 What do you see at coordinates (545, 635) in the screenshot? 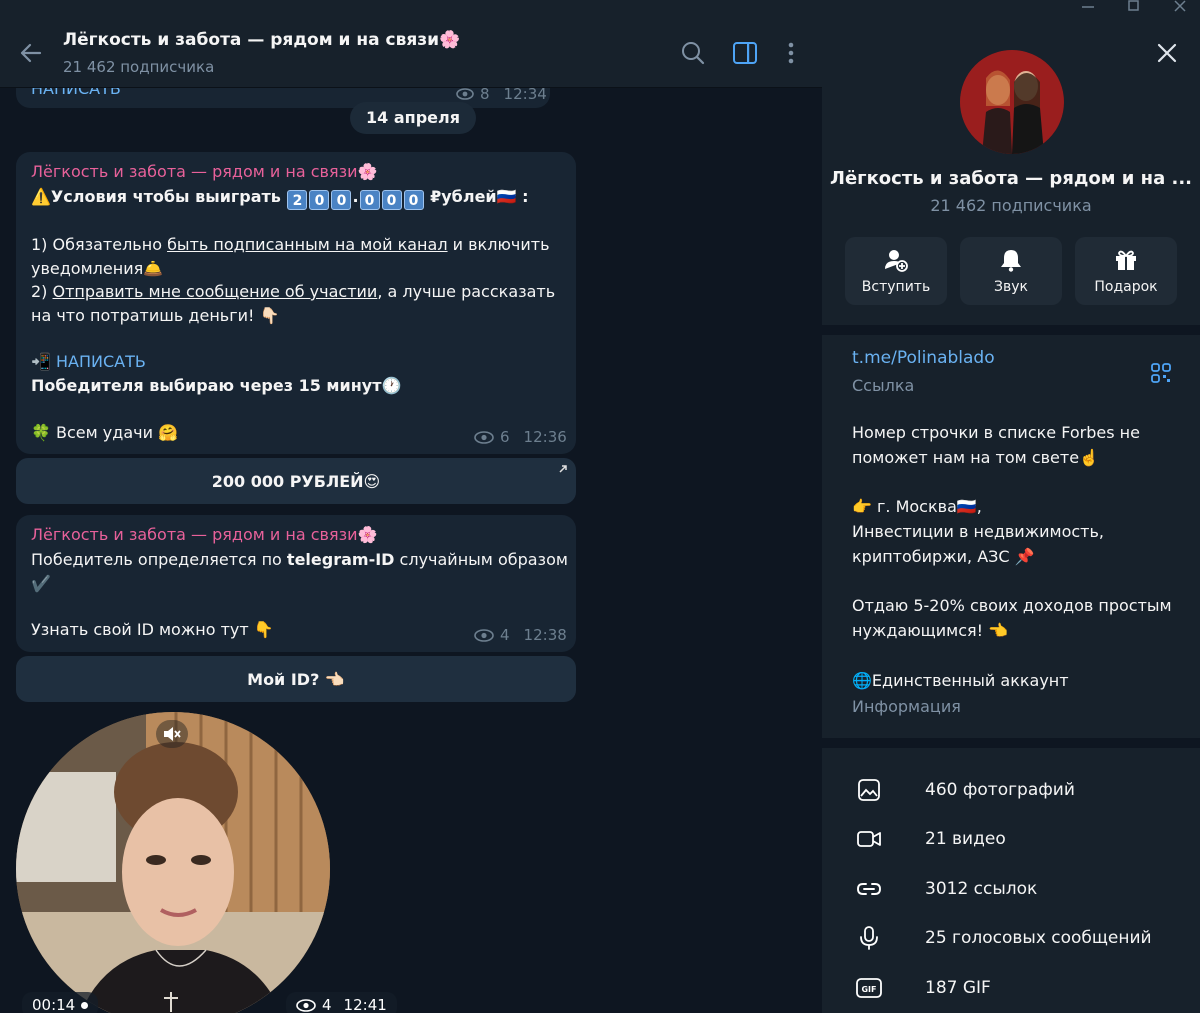
I see `message-time: 12:38` at bounding box center [545, 635].